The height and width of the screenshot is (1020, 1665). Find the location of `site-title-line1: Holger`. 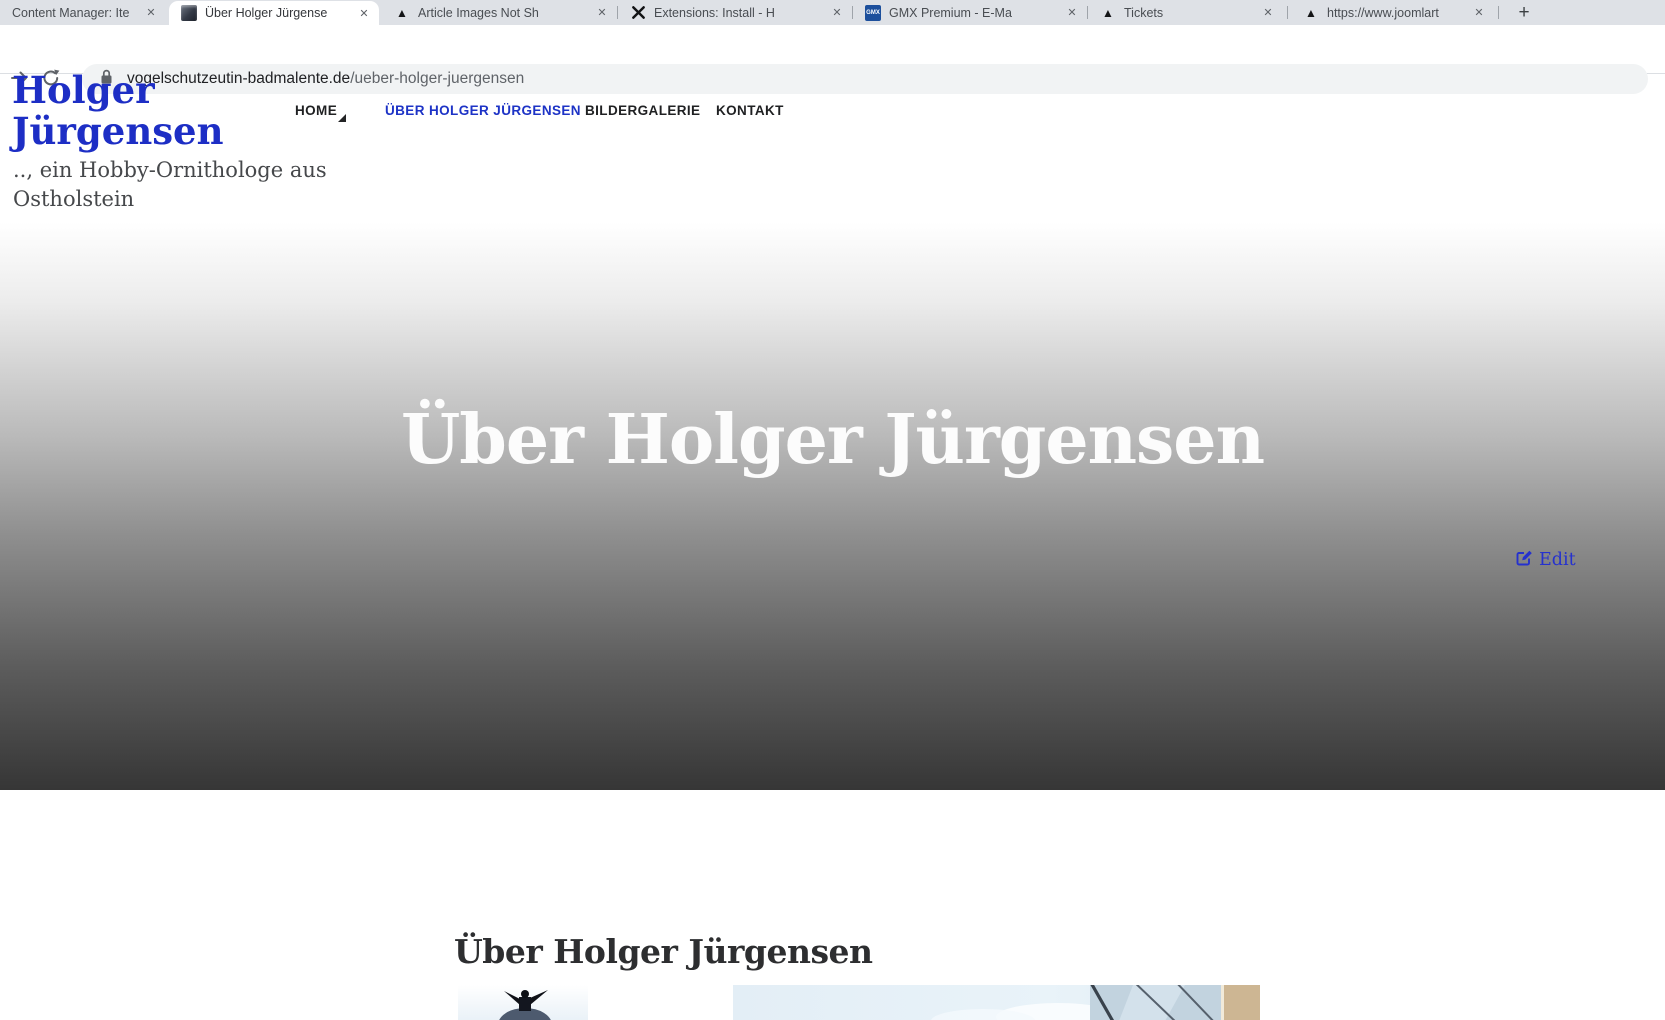

site-title-line1: Holger is located at coordinates (83, 90).